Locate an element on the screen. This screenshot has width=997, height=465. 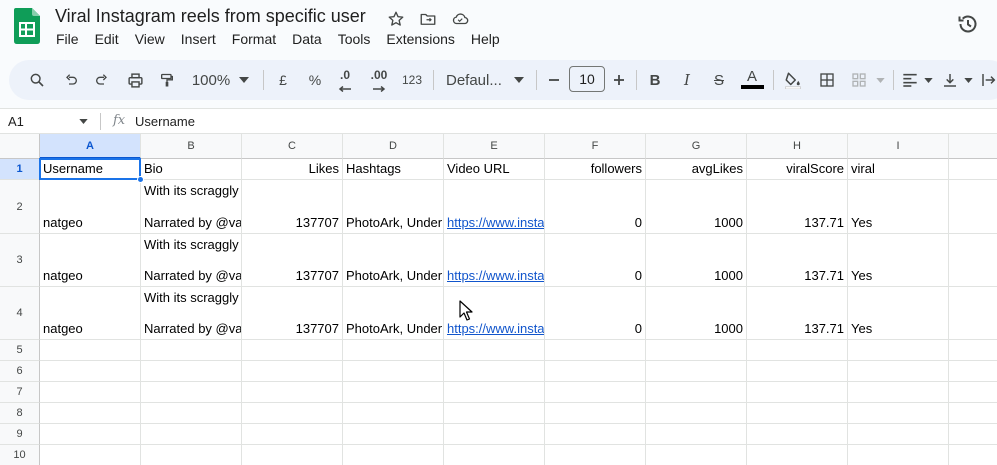
google-sheets-logo-icon is located at coordinates (27, 26).